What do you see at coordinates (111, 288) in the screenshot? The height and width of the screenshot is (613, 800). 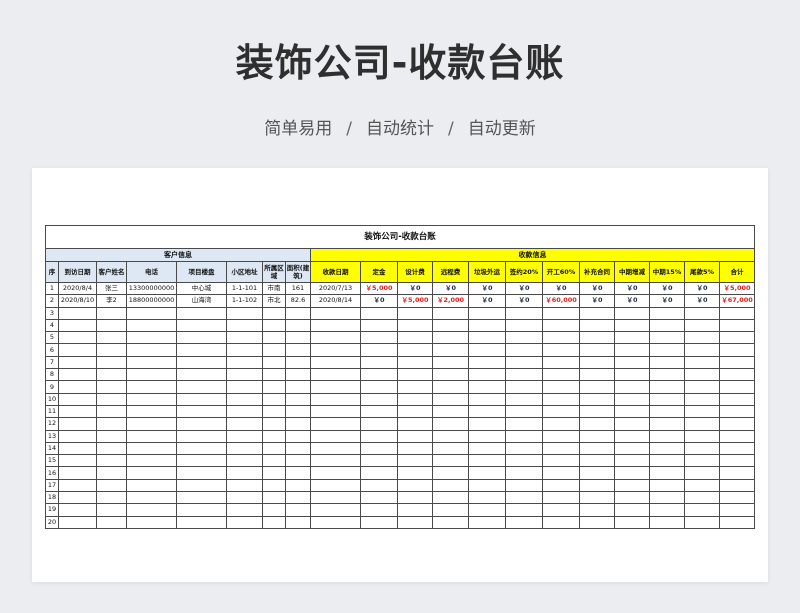 I see `cell-customer-name: 张三` at bounding box center [111, 288].